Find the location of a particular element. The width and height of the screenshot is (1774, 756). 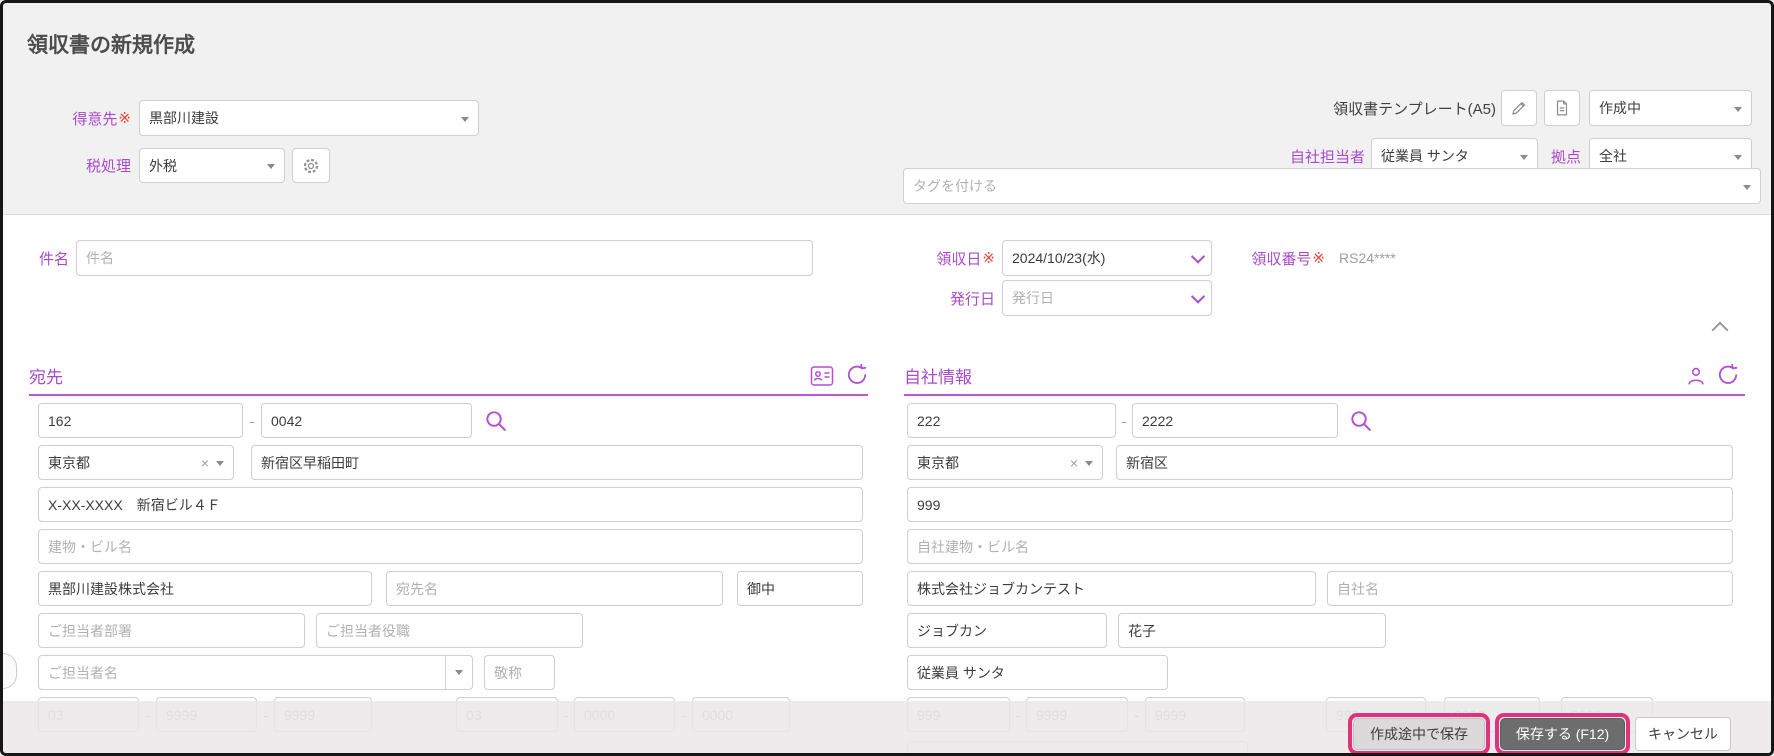

issue-date-picker-button is located at coordinates (1198, 298).